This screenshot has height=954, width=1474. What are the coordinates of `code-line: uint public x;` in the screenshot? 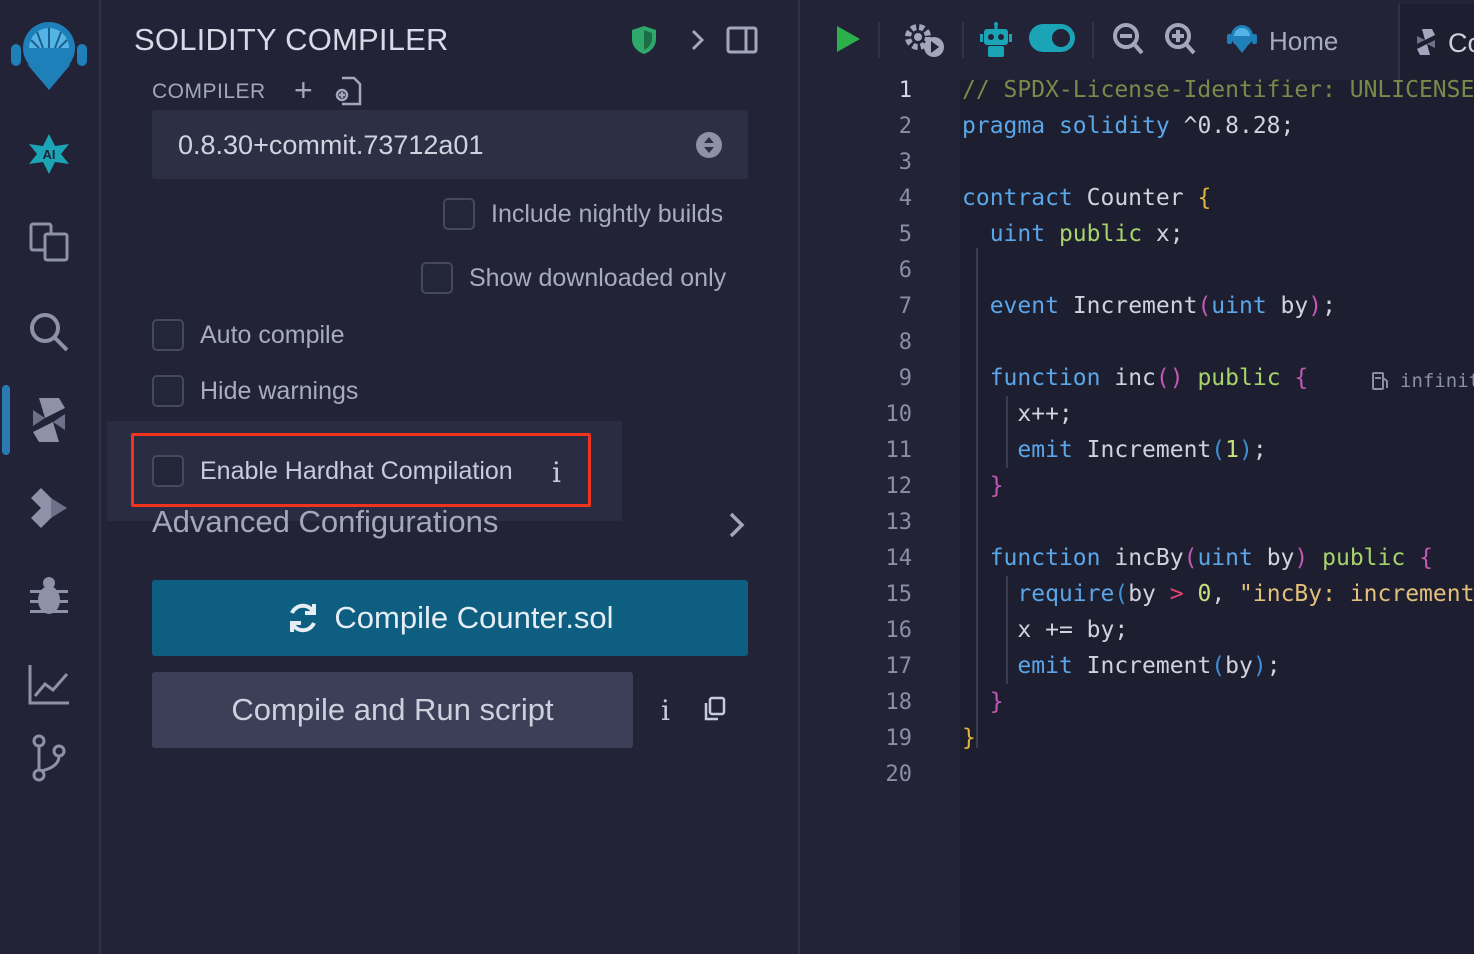 It's located at (1086, 234).